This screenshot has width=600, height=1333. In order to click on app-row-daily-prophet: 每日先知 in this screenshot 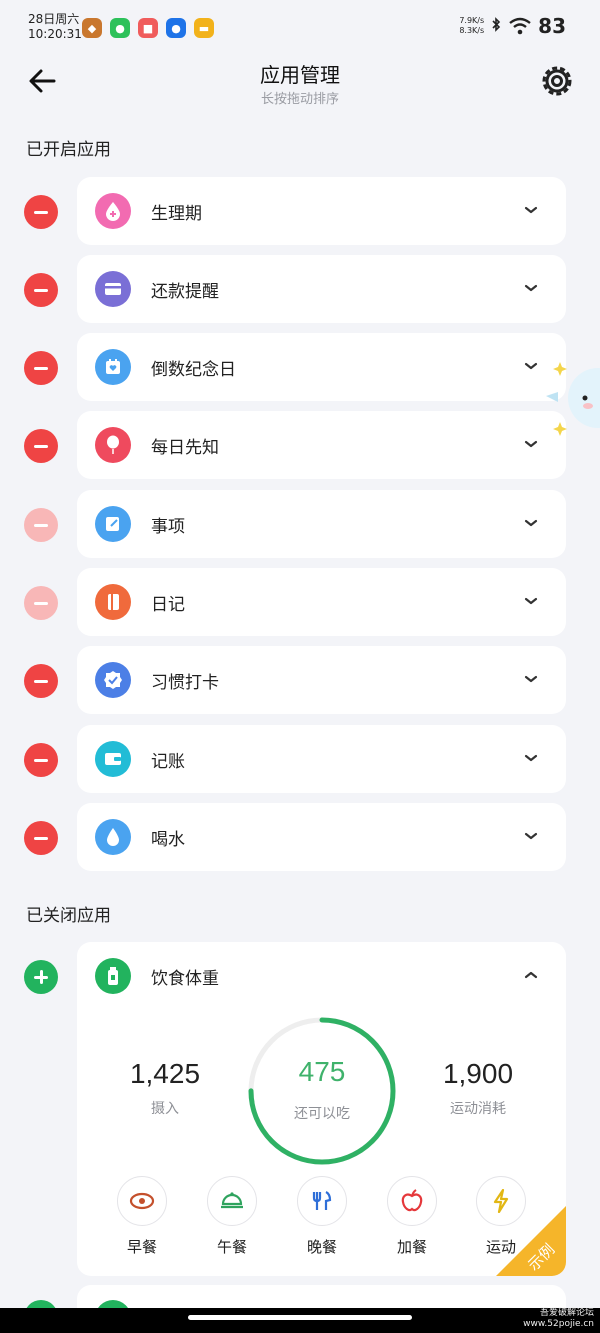, I will do `click(300, 446)`.